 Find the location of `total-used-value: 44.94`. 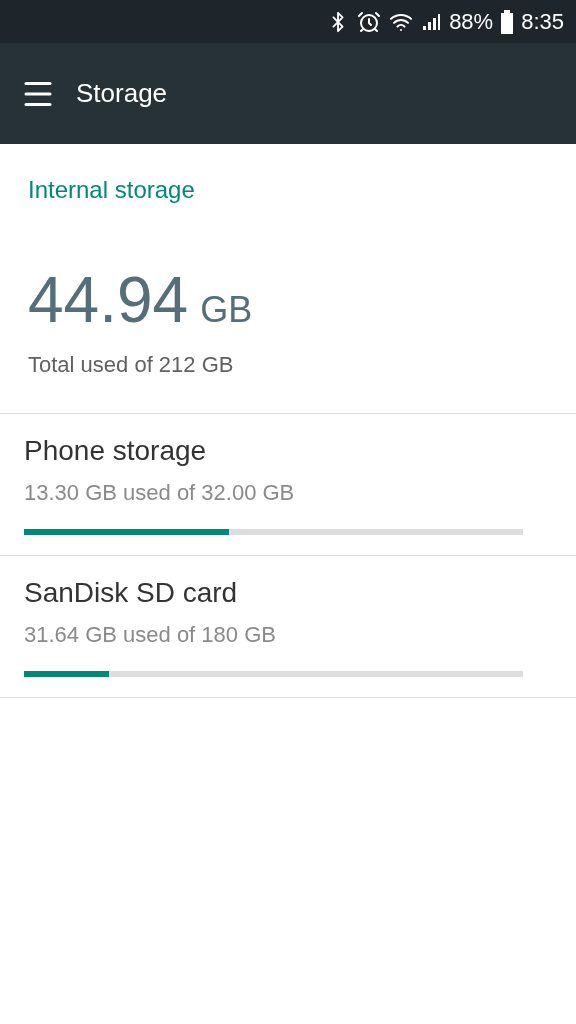

total-used-value: 44.94 is located at coordinates (108, 300).